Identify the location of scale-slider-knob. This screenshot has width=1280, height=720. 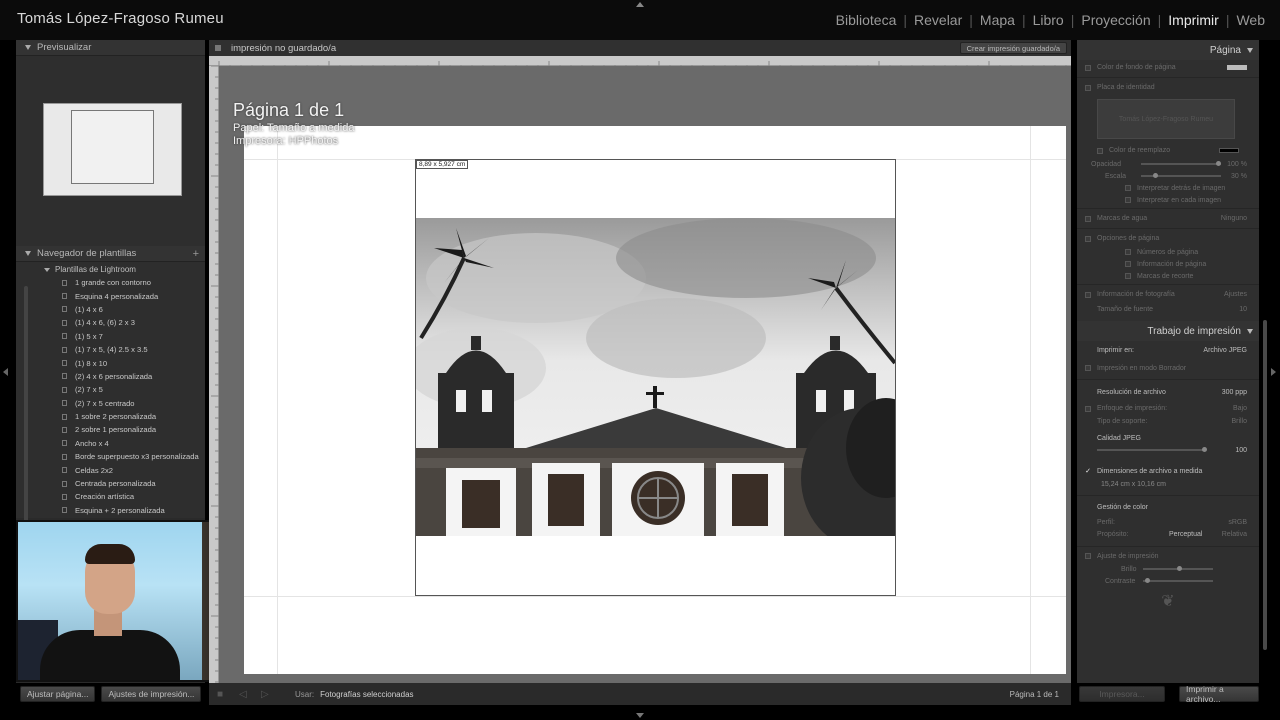
(1155, 175).